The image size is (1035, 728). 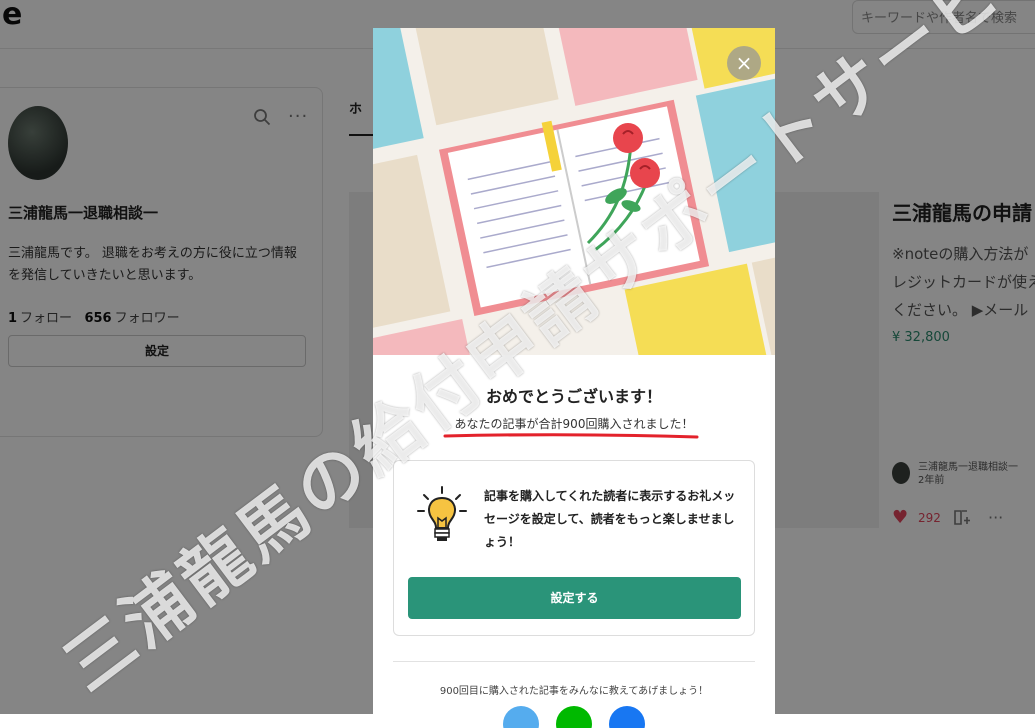 I want to click on lightbulb-icon, so click(x=442, y=513).